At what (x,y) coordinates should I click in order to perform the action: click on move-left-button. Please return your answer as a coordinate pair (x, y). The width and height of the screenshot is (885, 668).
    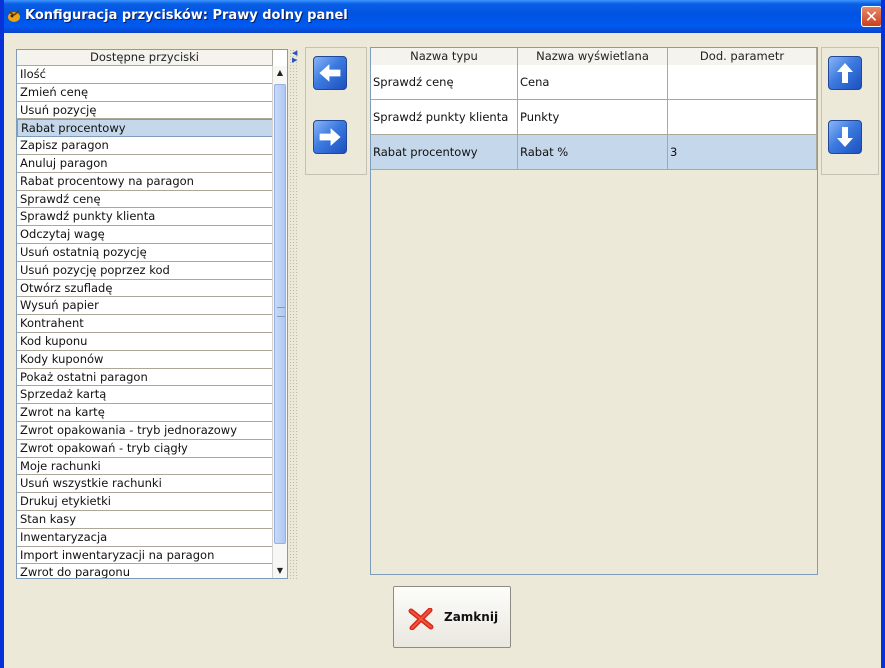
    Looking at the image, I should click on (330, 73).